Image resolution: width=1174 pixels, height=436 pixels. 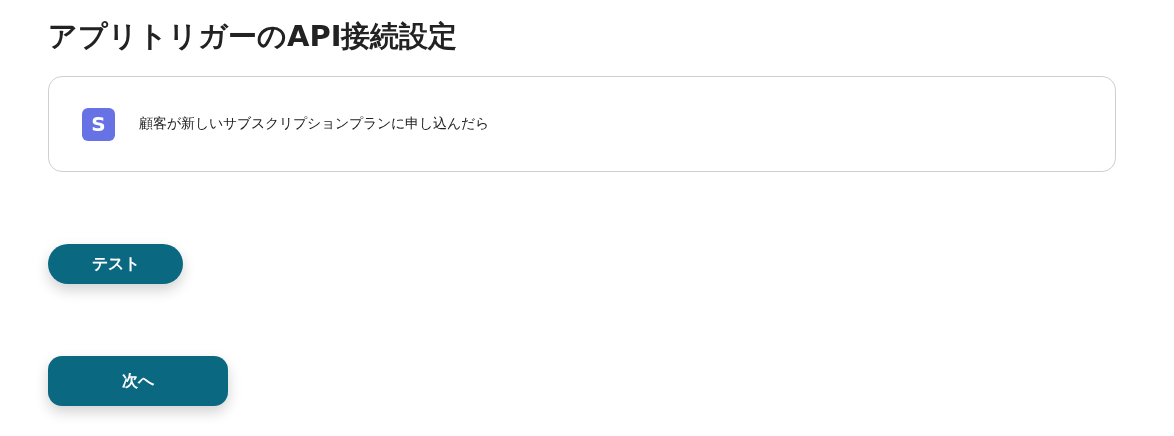 What do you see at coordinates (138, 381) in the screenshot?
I see `next-button: 次へ` at bounding box center [138, 381].